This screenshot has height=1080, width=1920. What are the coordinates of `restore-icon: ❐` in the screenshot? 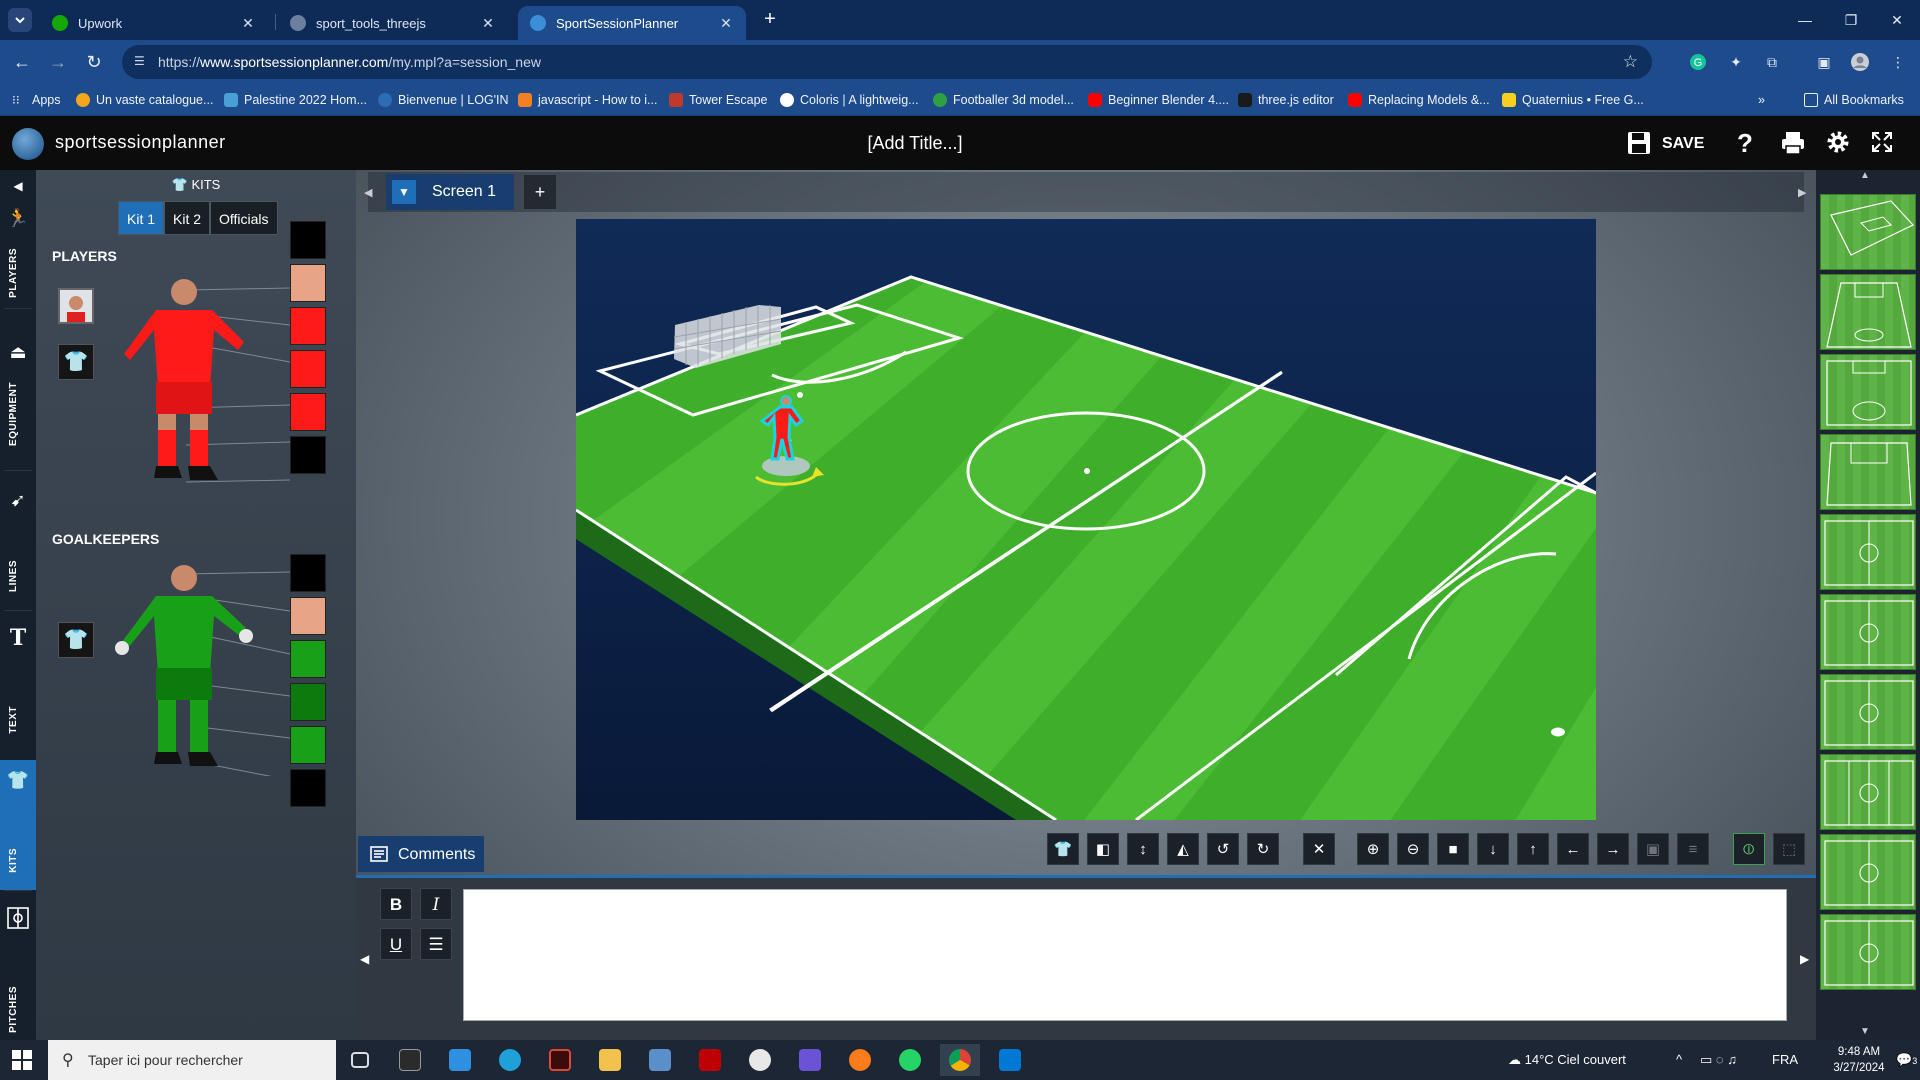 It's located at (1851, 20).